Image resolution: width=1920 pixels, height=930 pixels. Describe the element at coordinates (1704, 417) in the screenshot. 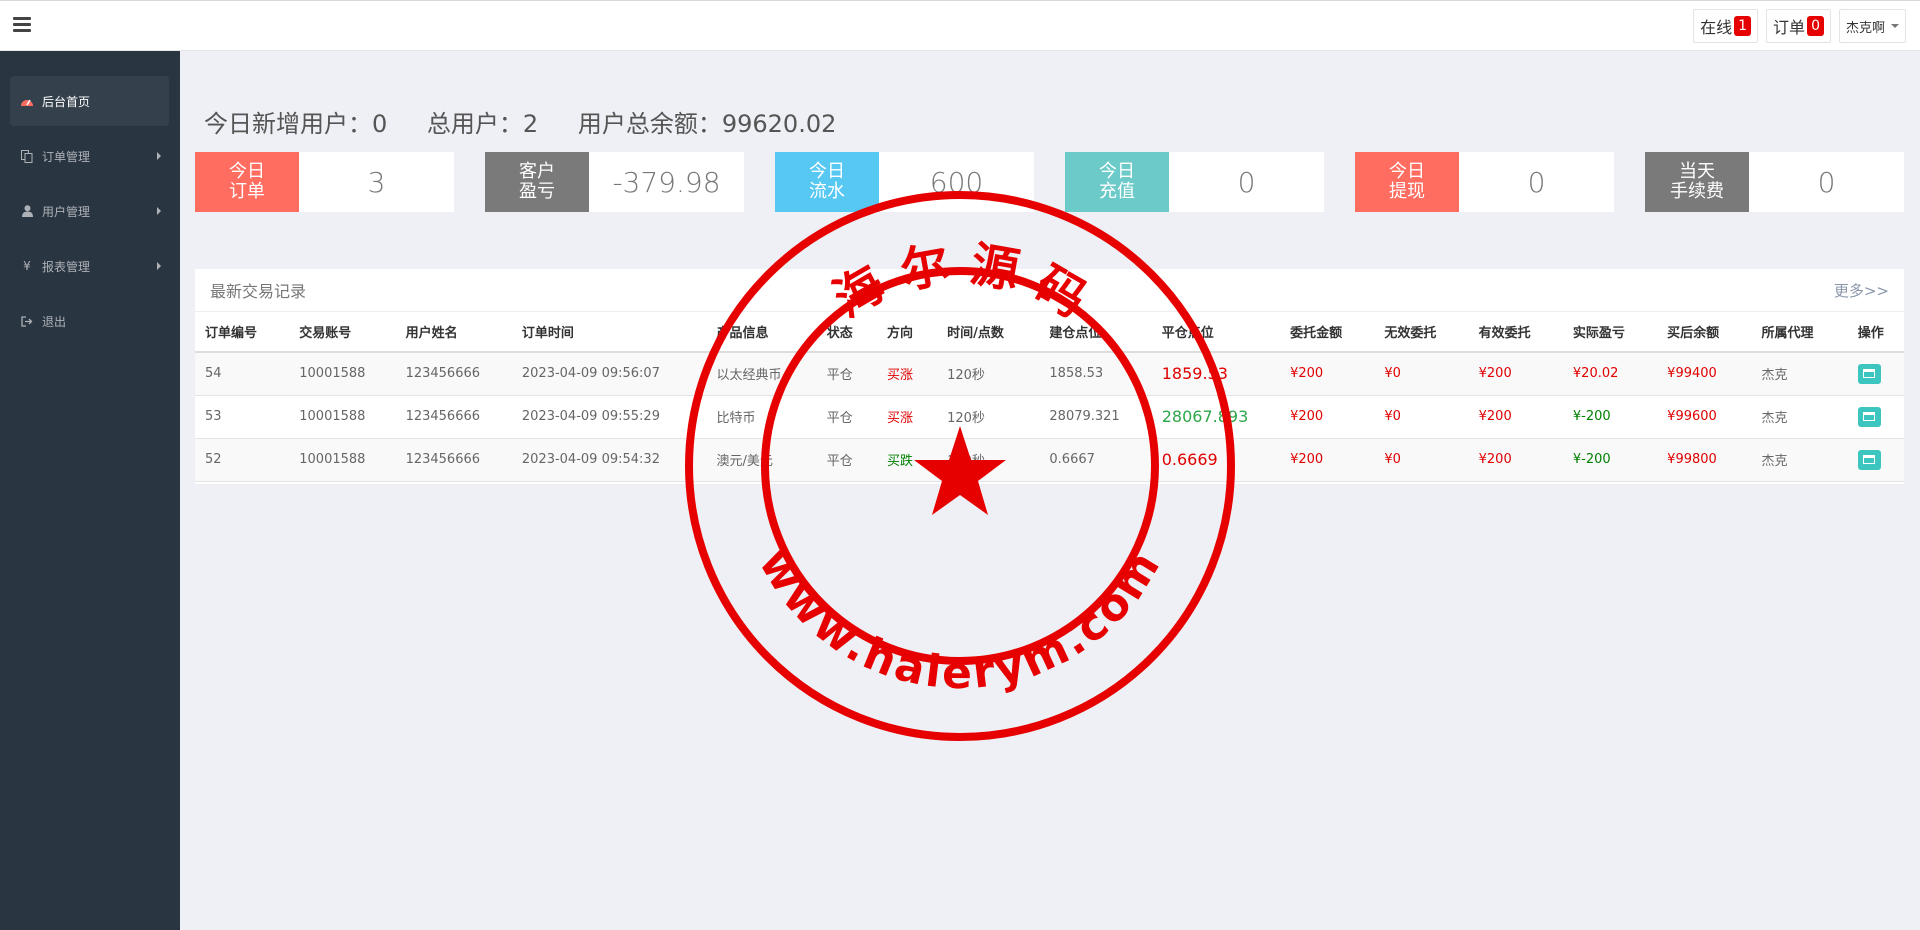

I see `table-cell: ¥99600` at that location.